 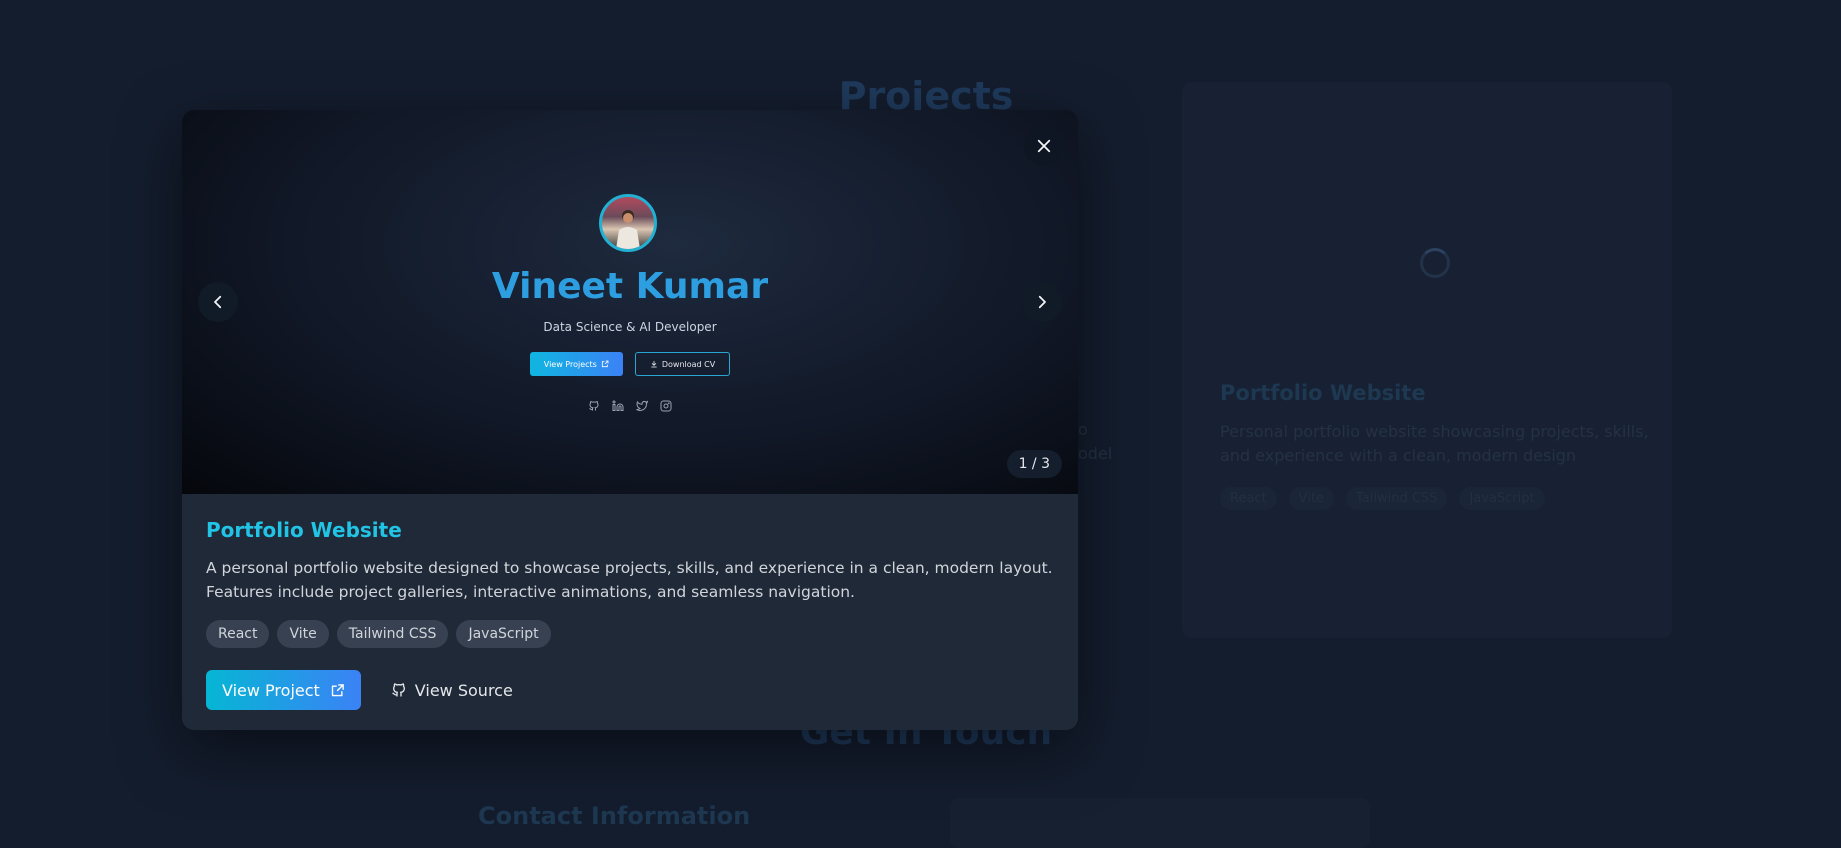 I want to click on instagram-icon, so click(x=666, y=406).